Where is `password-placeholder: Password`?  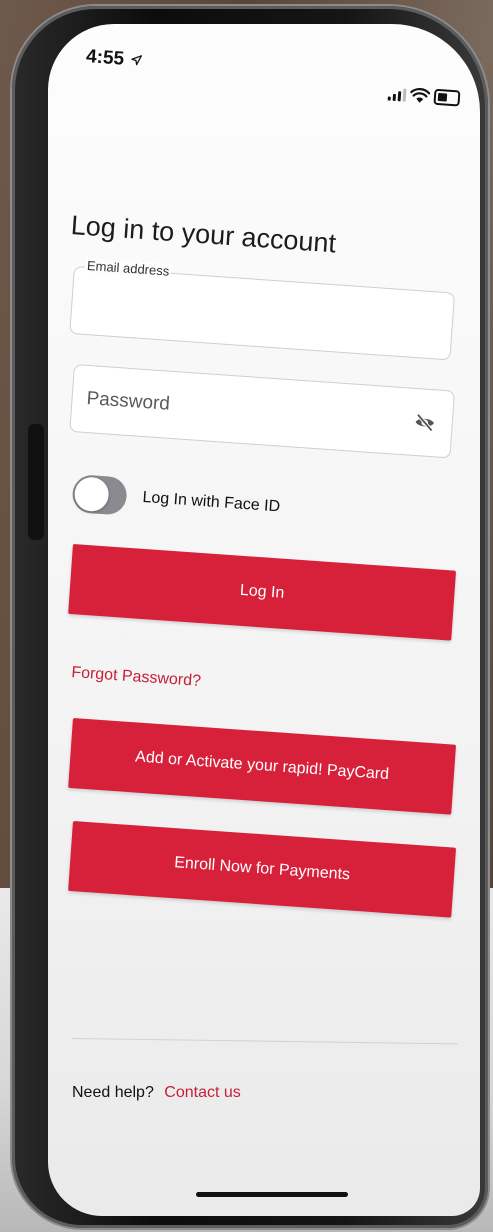 password-placeholder: Password is located at coordinates (128, 401).